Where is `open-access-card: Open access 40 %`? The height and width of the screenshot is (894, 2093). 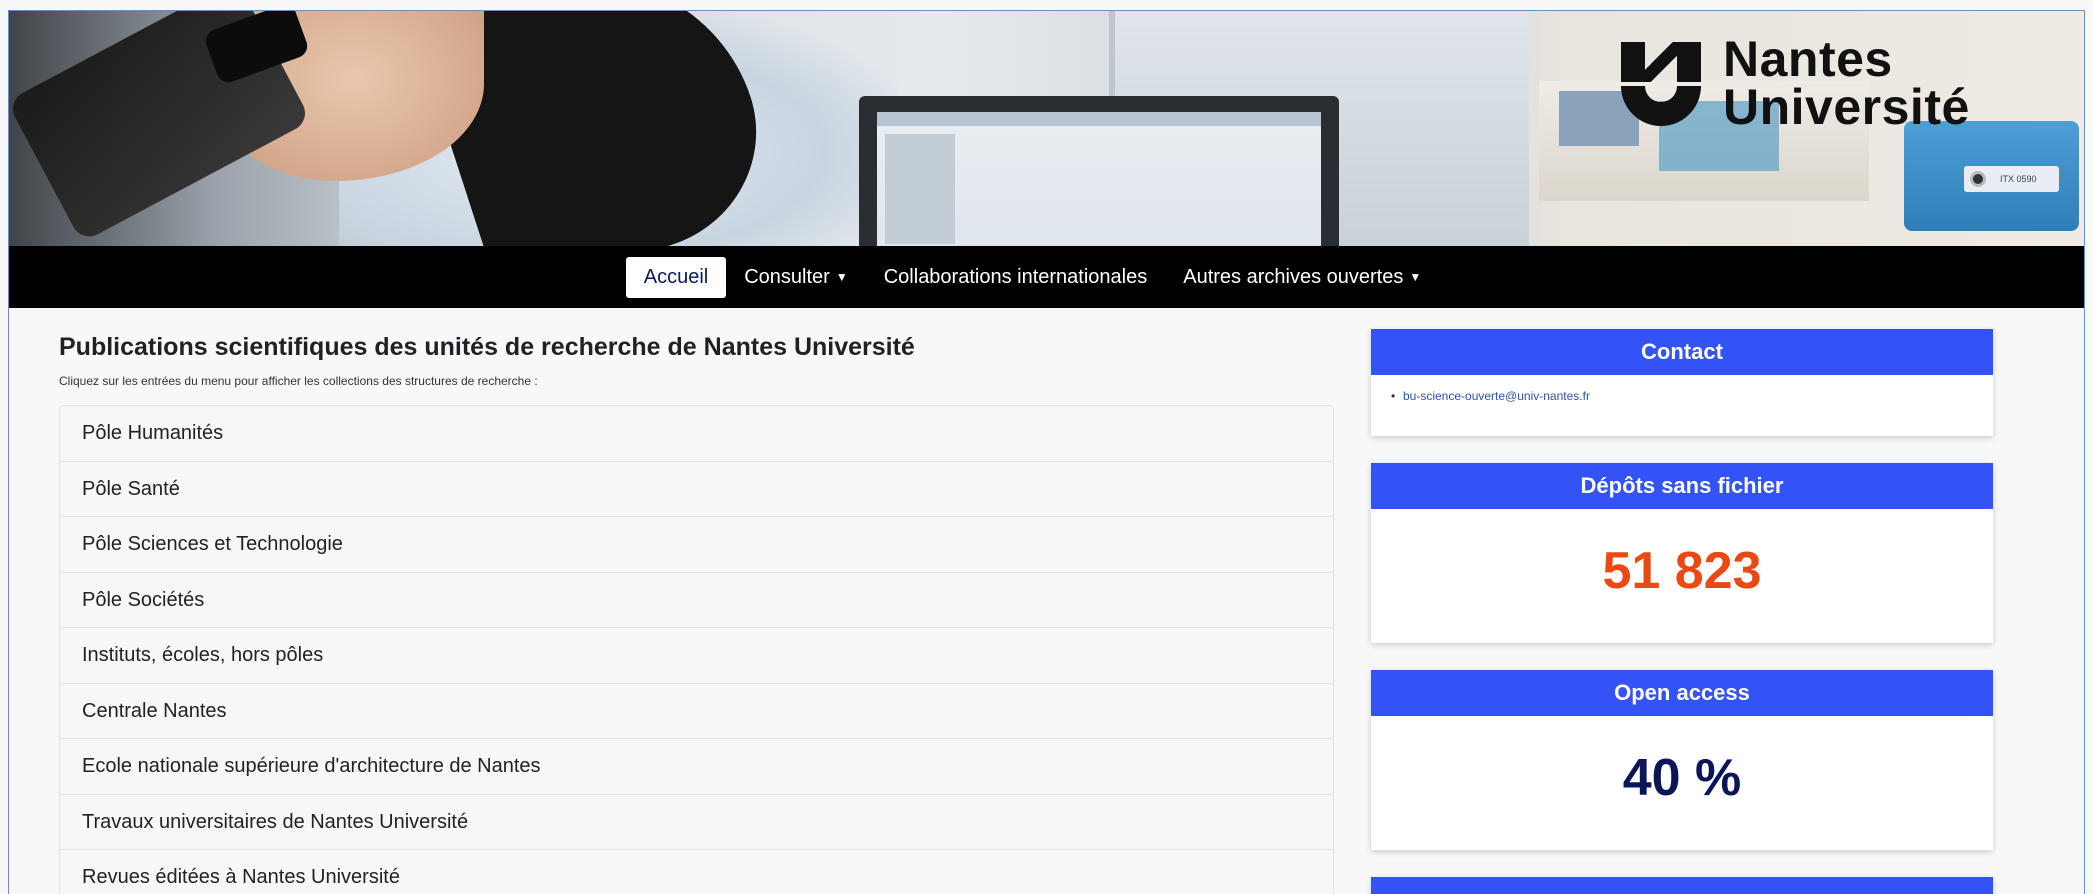
open-access-card: Open access 40 % is located at coordinates (1682, 760).